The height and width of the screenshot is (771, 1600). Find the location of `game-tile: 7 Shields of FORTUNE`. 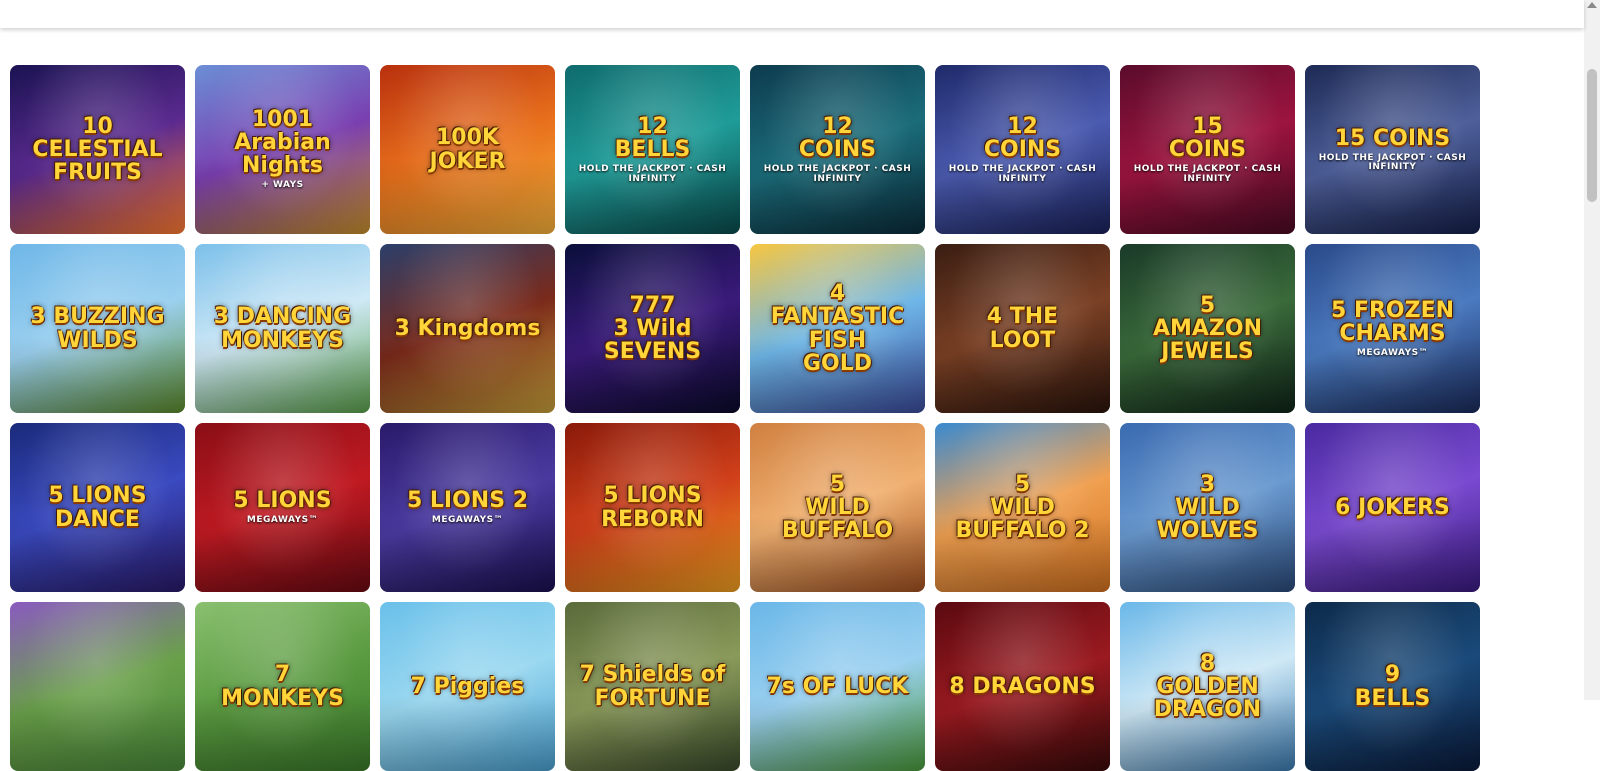

game-tile: 7 Shields of FORTUNE is located at coordinates (652, 686).